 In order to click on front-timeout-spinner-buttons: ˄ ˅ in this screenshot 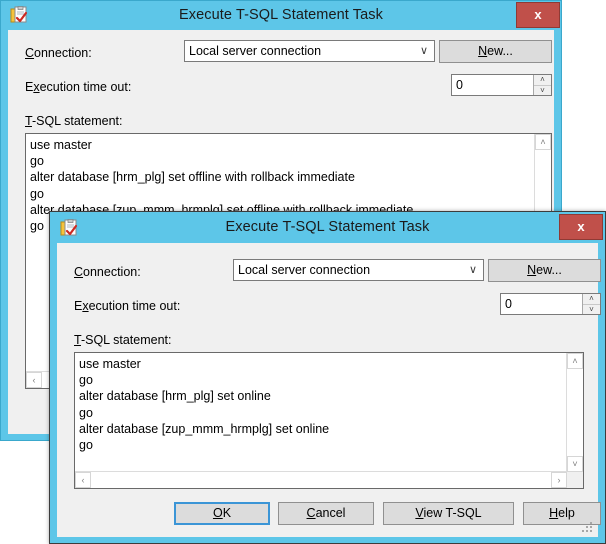, I will do `click(591, 304)`.